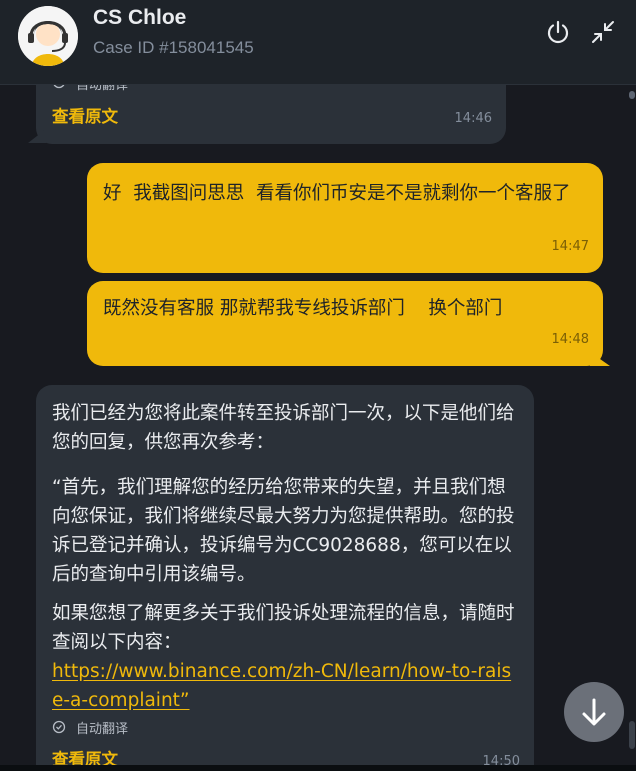 The height and width of the screenshot is (771, 636). I want to click on agent-avatar-icon, so click(48, 36).